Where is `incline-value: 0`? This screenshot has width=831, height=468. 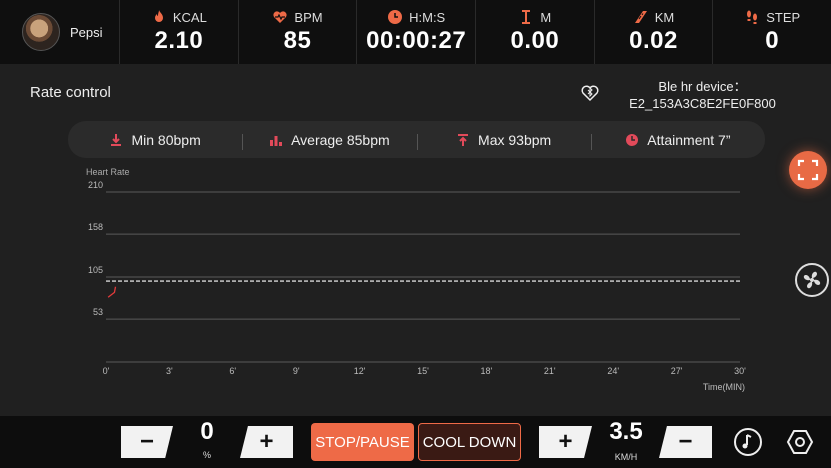
incline-value: 0 is located at coordinates (207, 431).